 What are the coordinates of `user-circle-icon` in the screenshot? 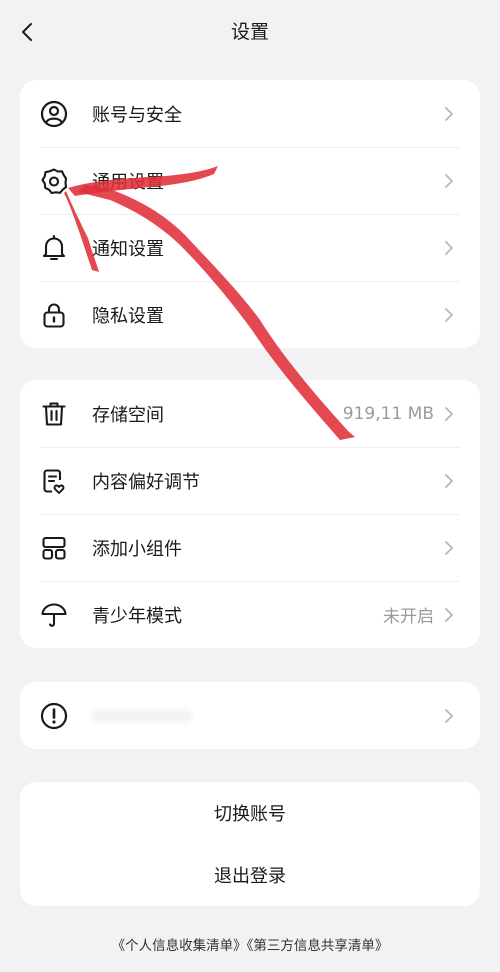 It's located at (54, 114).